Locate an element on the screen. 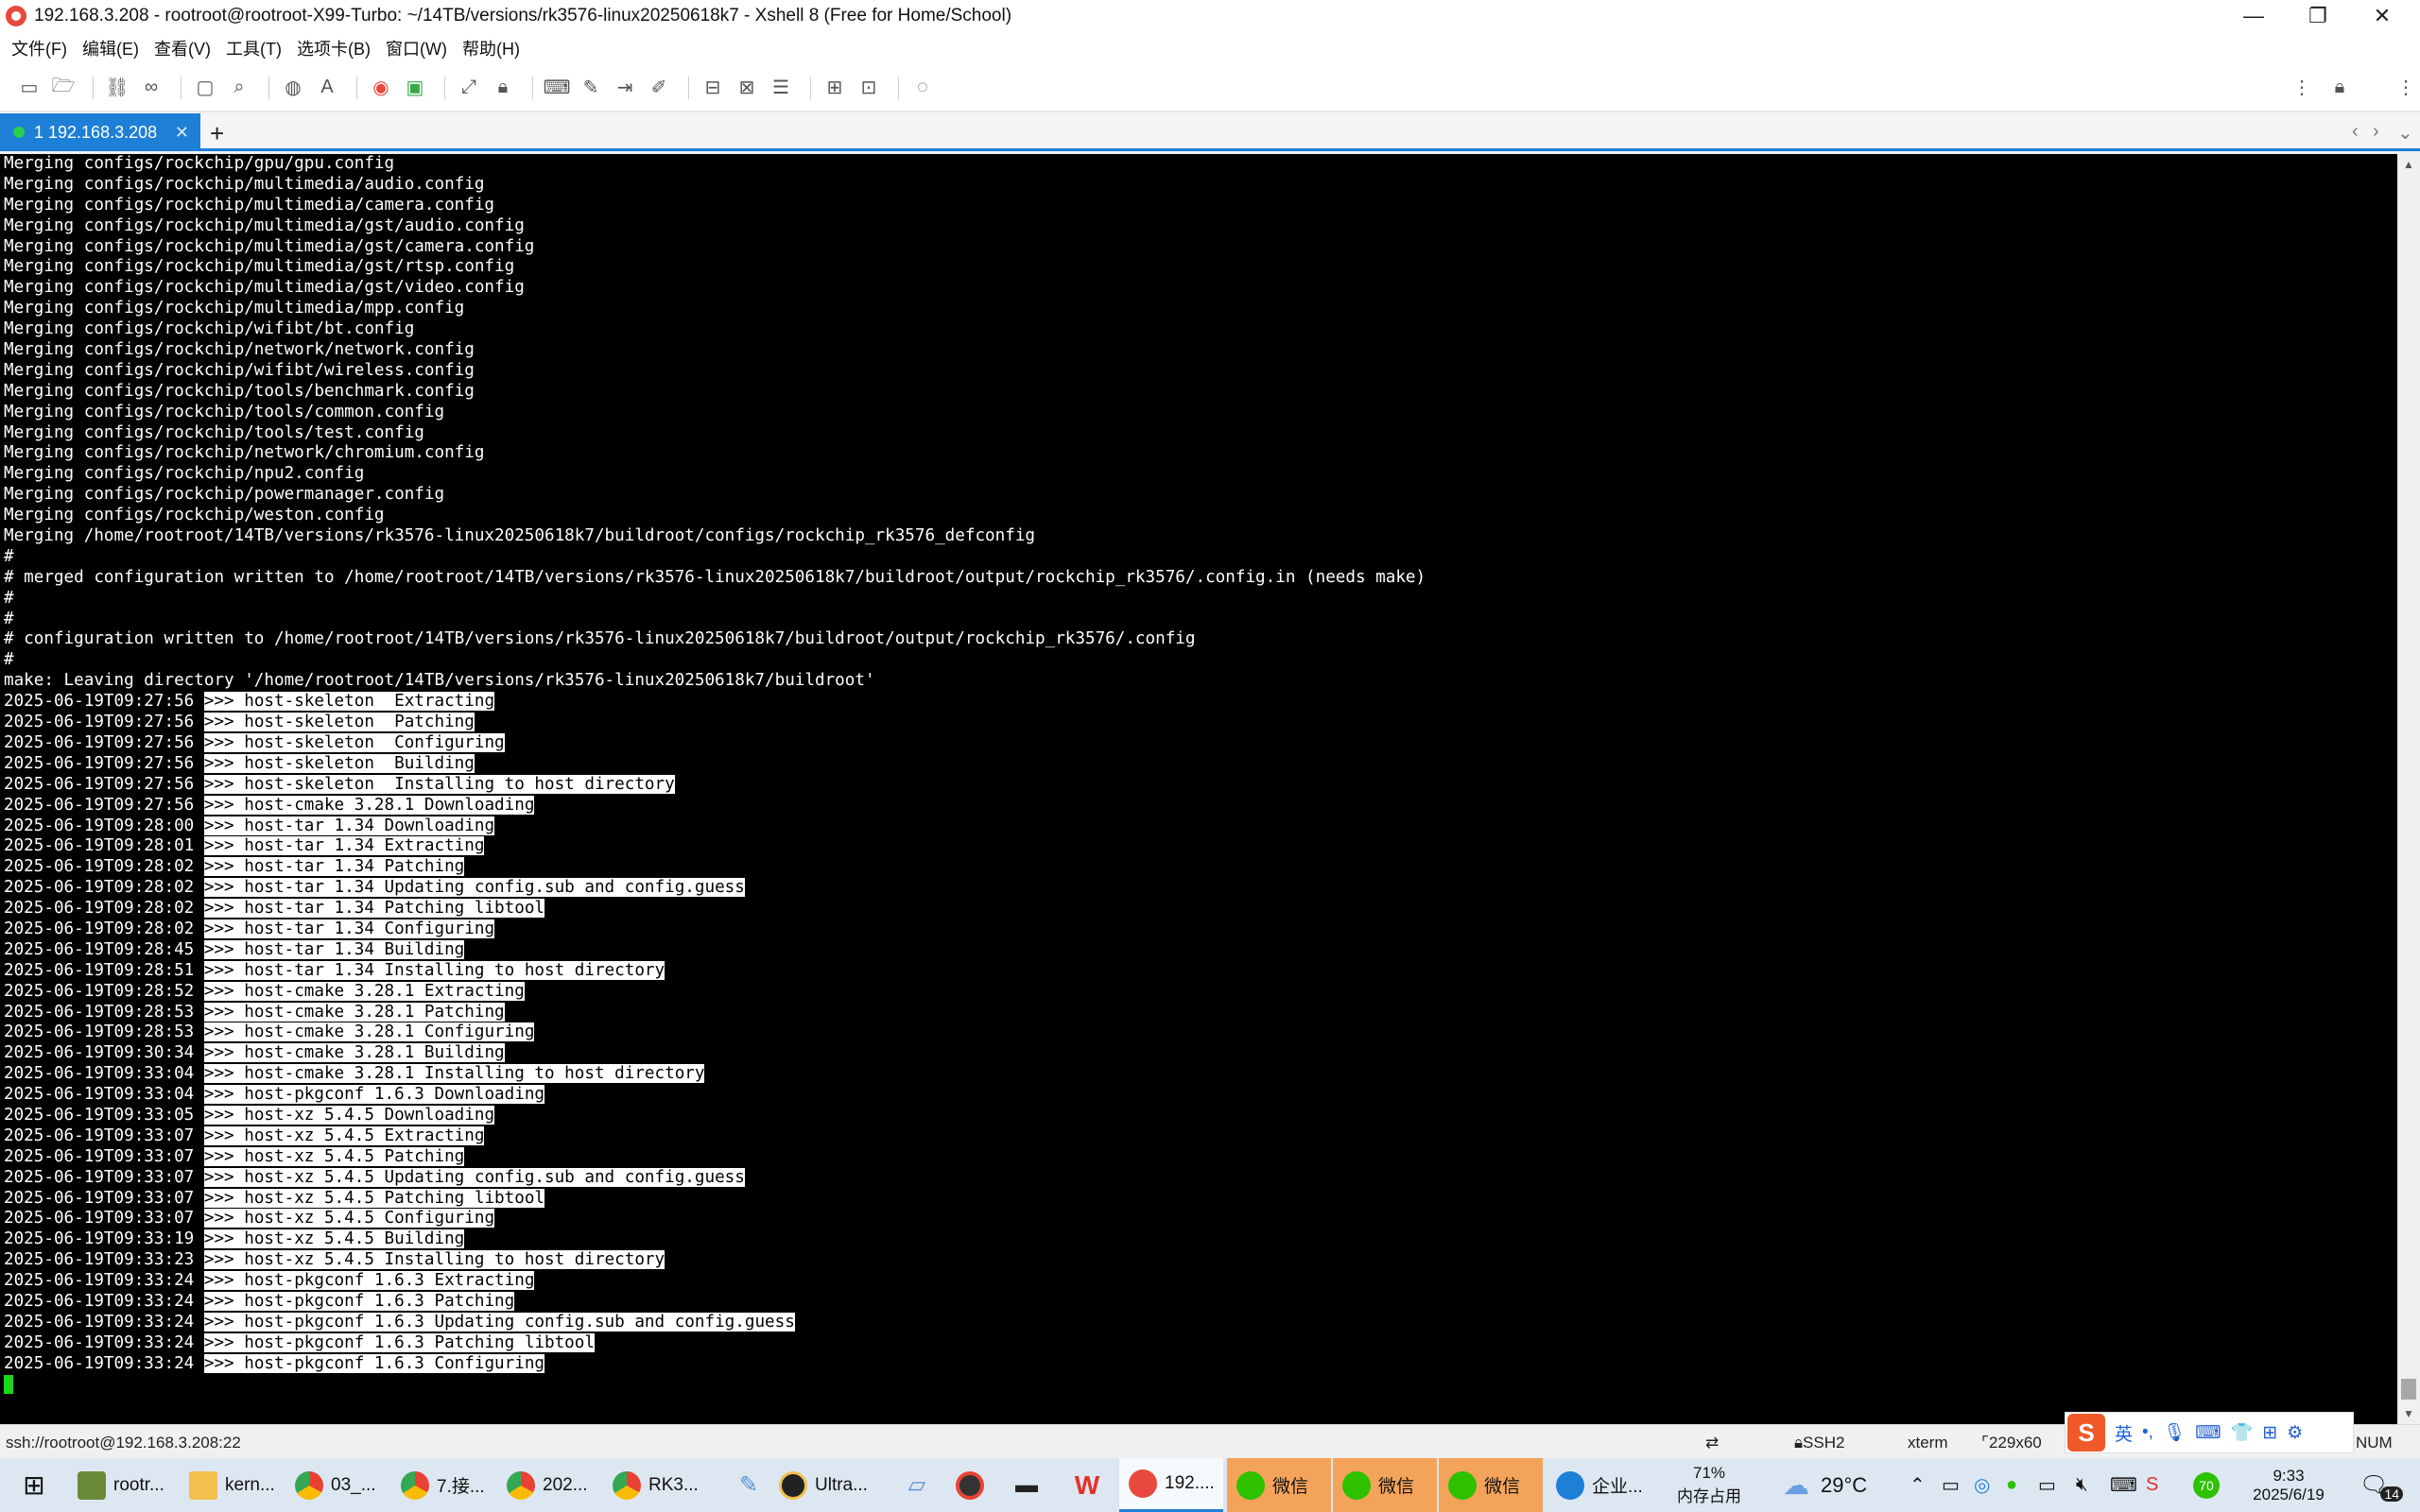 The image size is (2420, 1512). tab-close-icon: ✕ is located at coordinates (182, 133).